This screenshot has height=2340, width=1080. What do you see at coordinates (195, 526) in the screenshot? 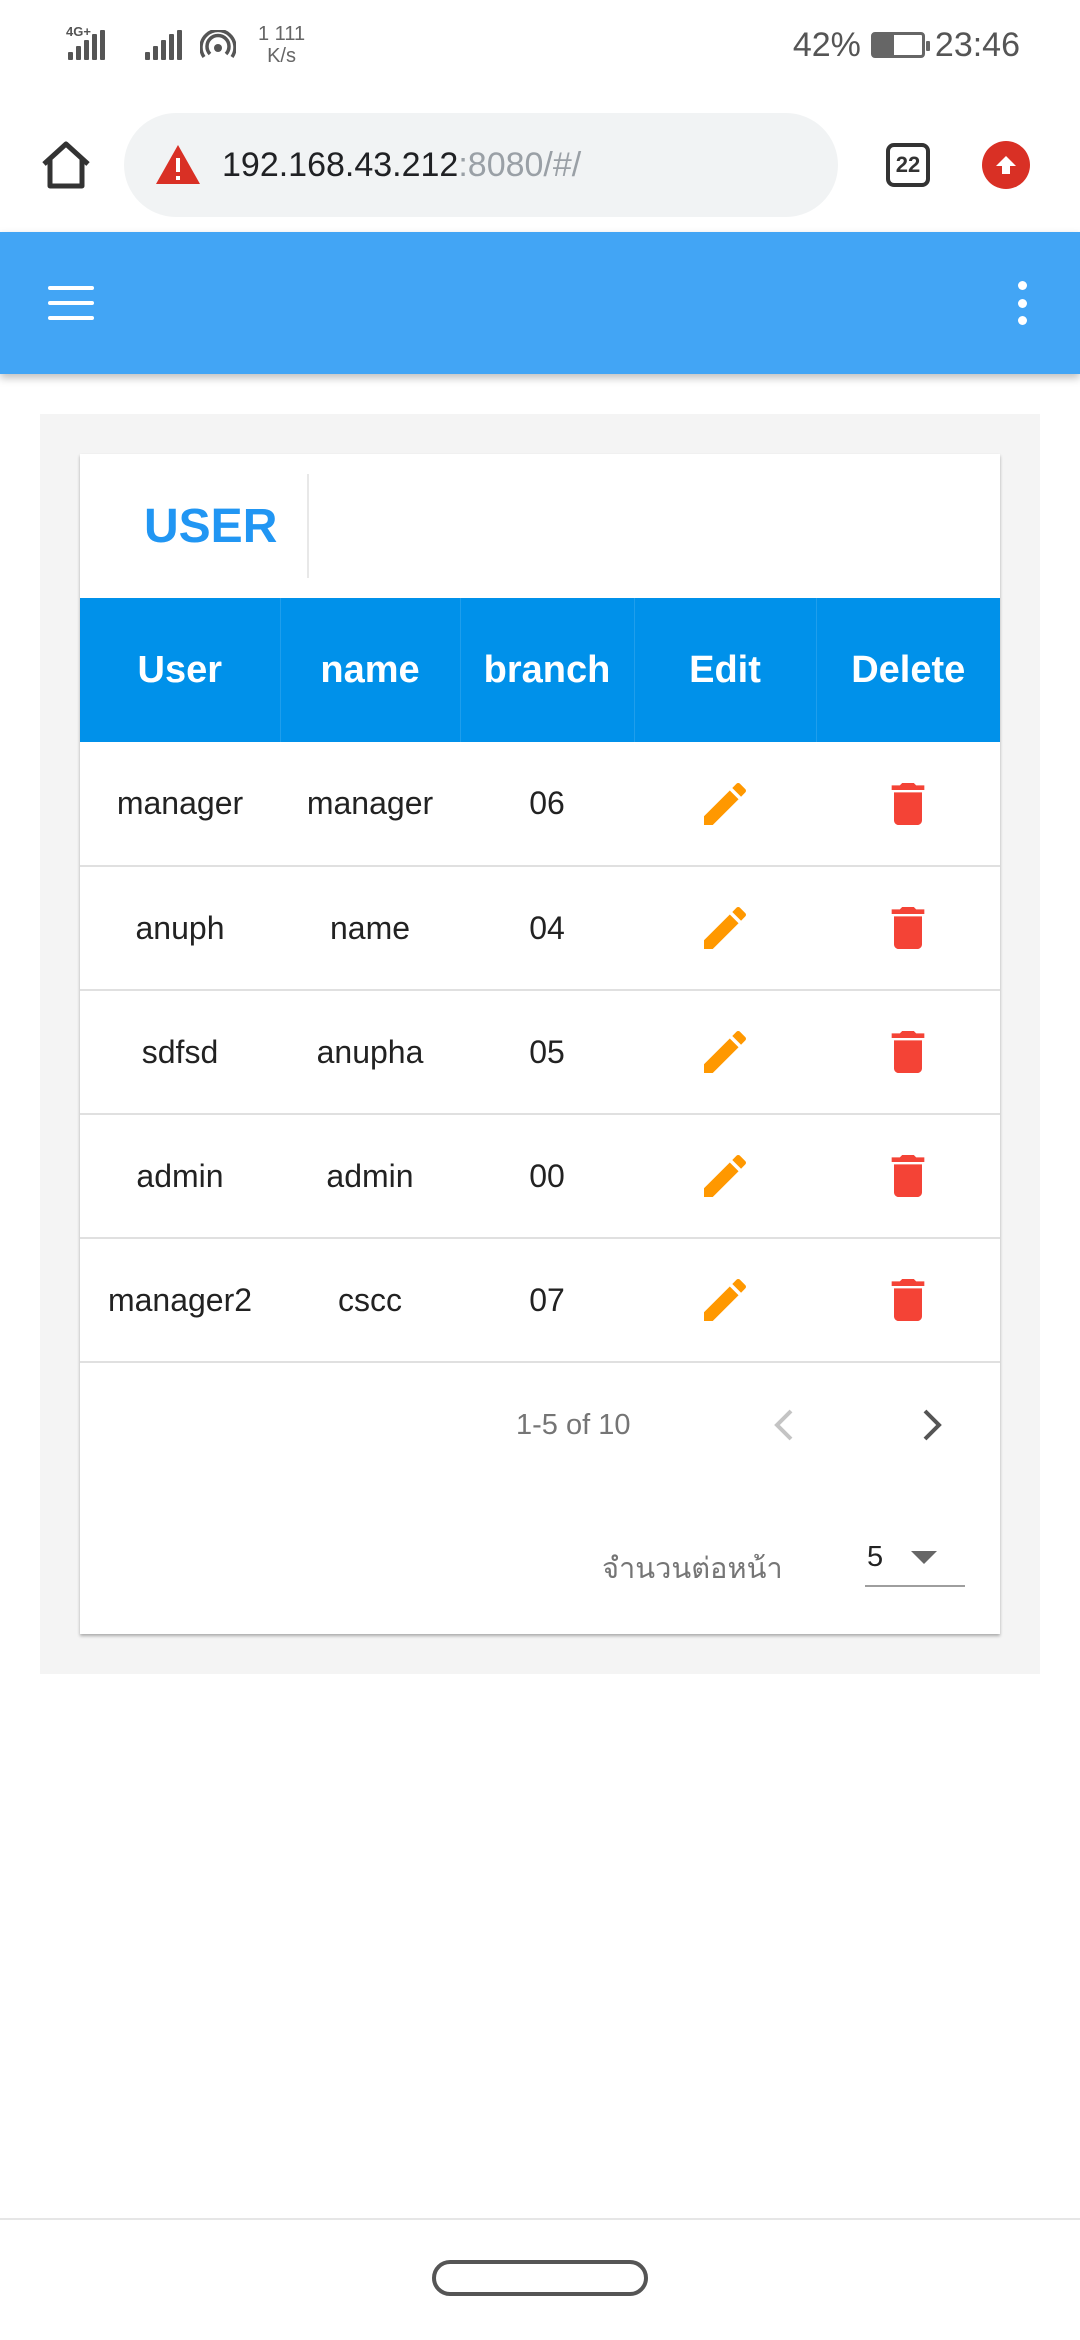
I see `page-title: USER` at bounding box center [195, 526].